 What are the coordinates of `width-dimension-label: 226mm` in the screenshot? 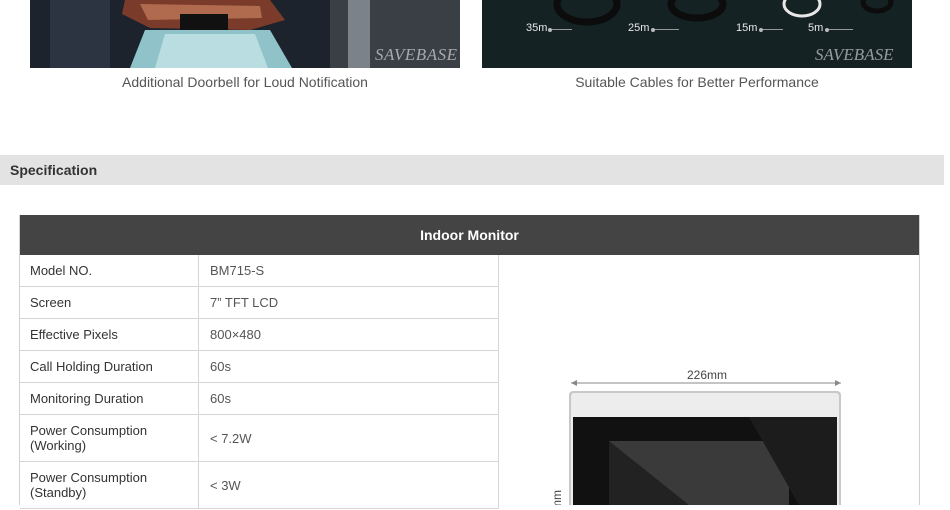 It's located at (707, 375).